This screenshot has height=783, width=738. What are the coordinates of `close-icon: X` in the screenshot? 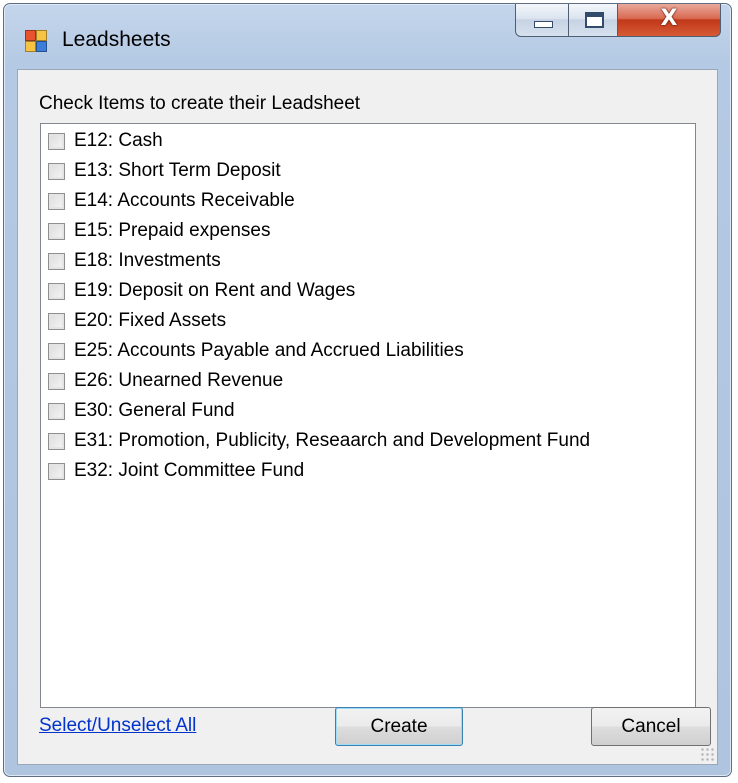 It's located at (669, 18).